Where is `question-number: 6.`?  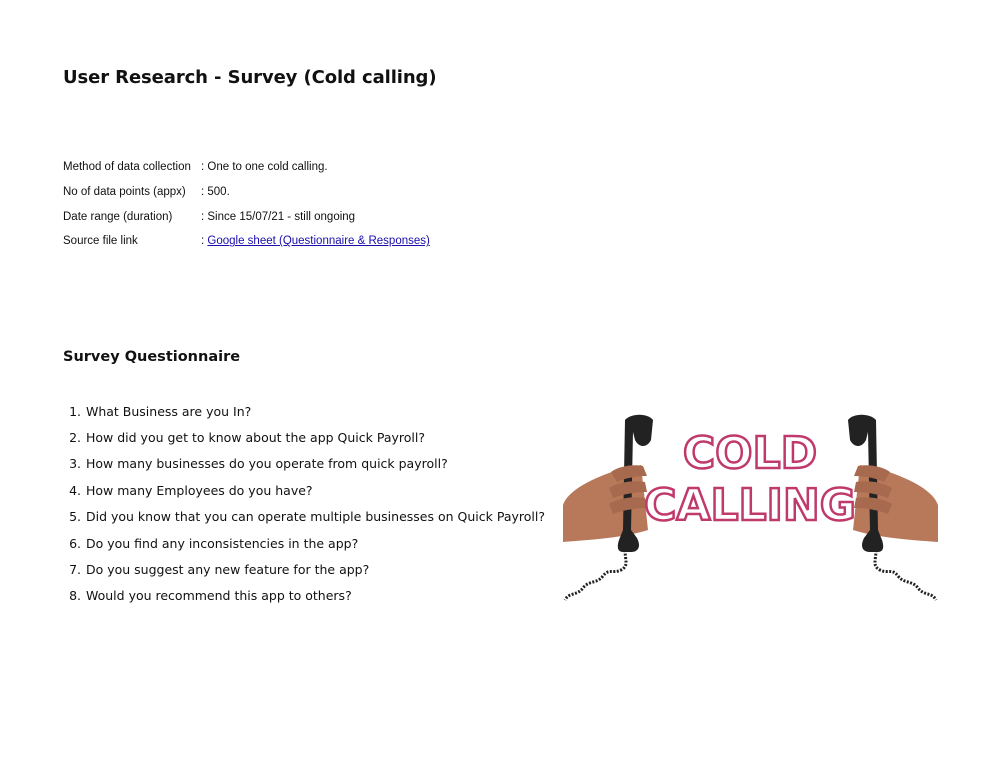
question-number: 6. is located at coordinates (75, 543).